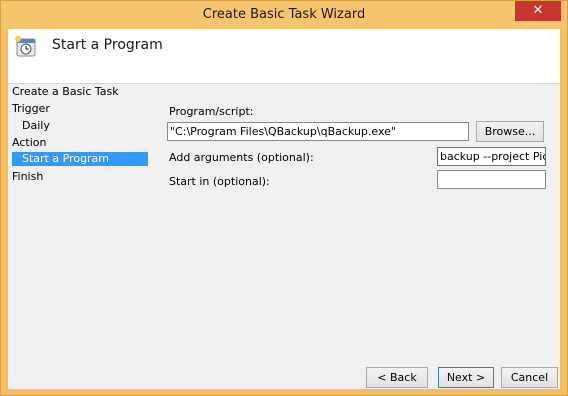  I want to click on start-in-input, so click(491, 179).